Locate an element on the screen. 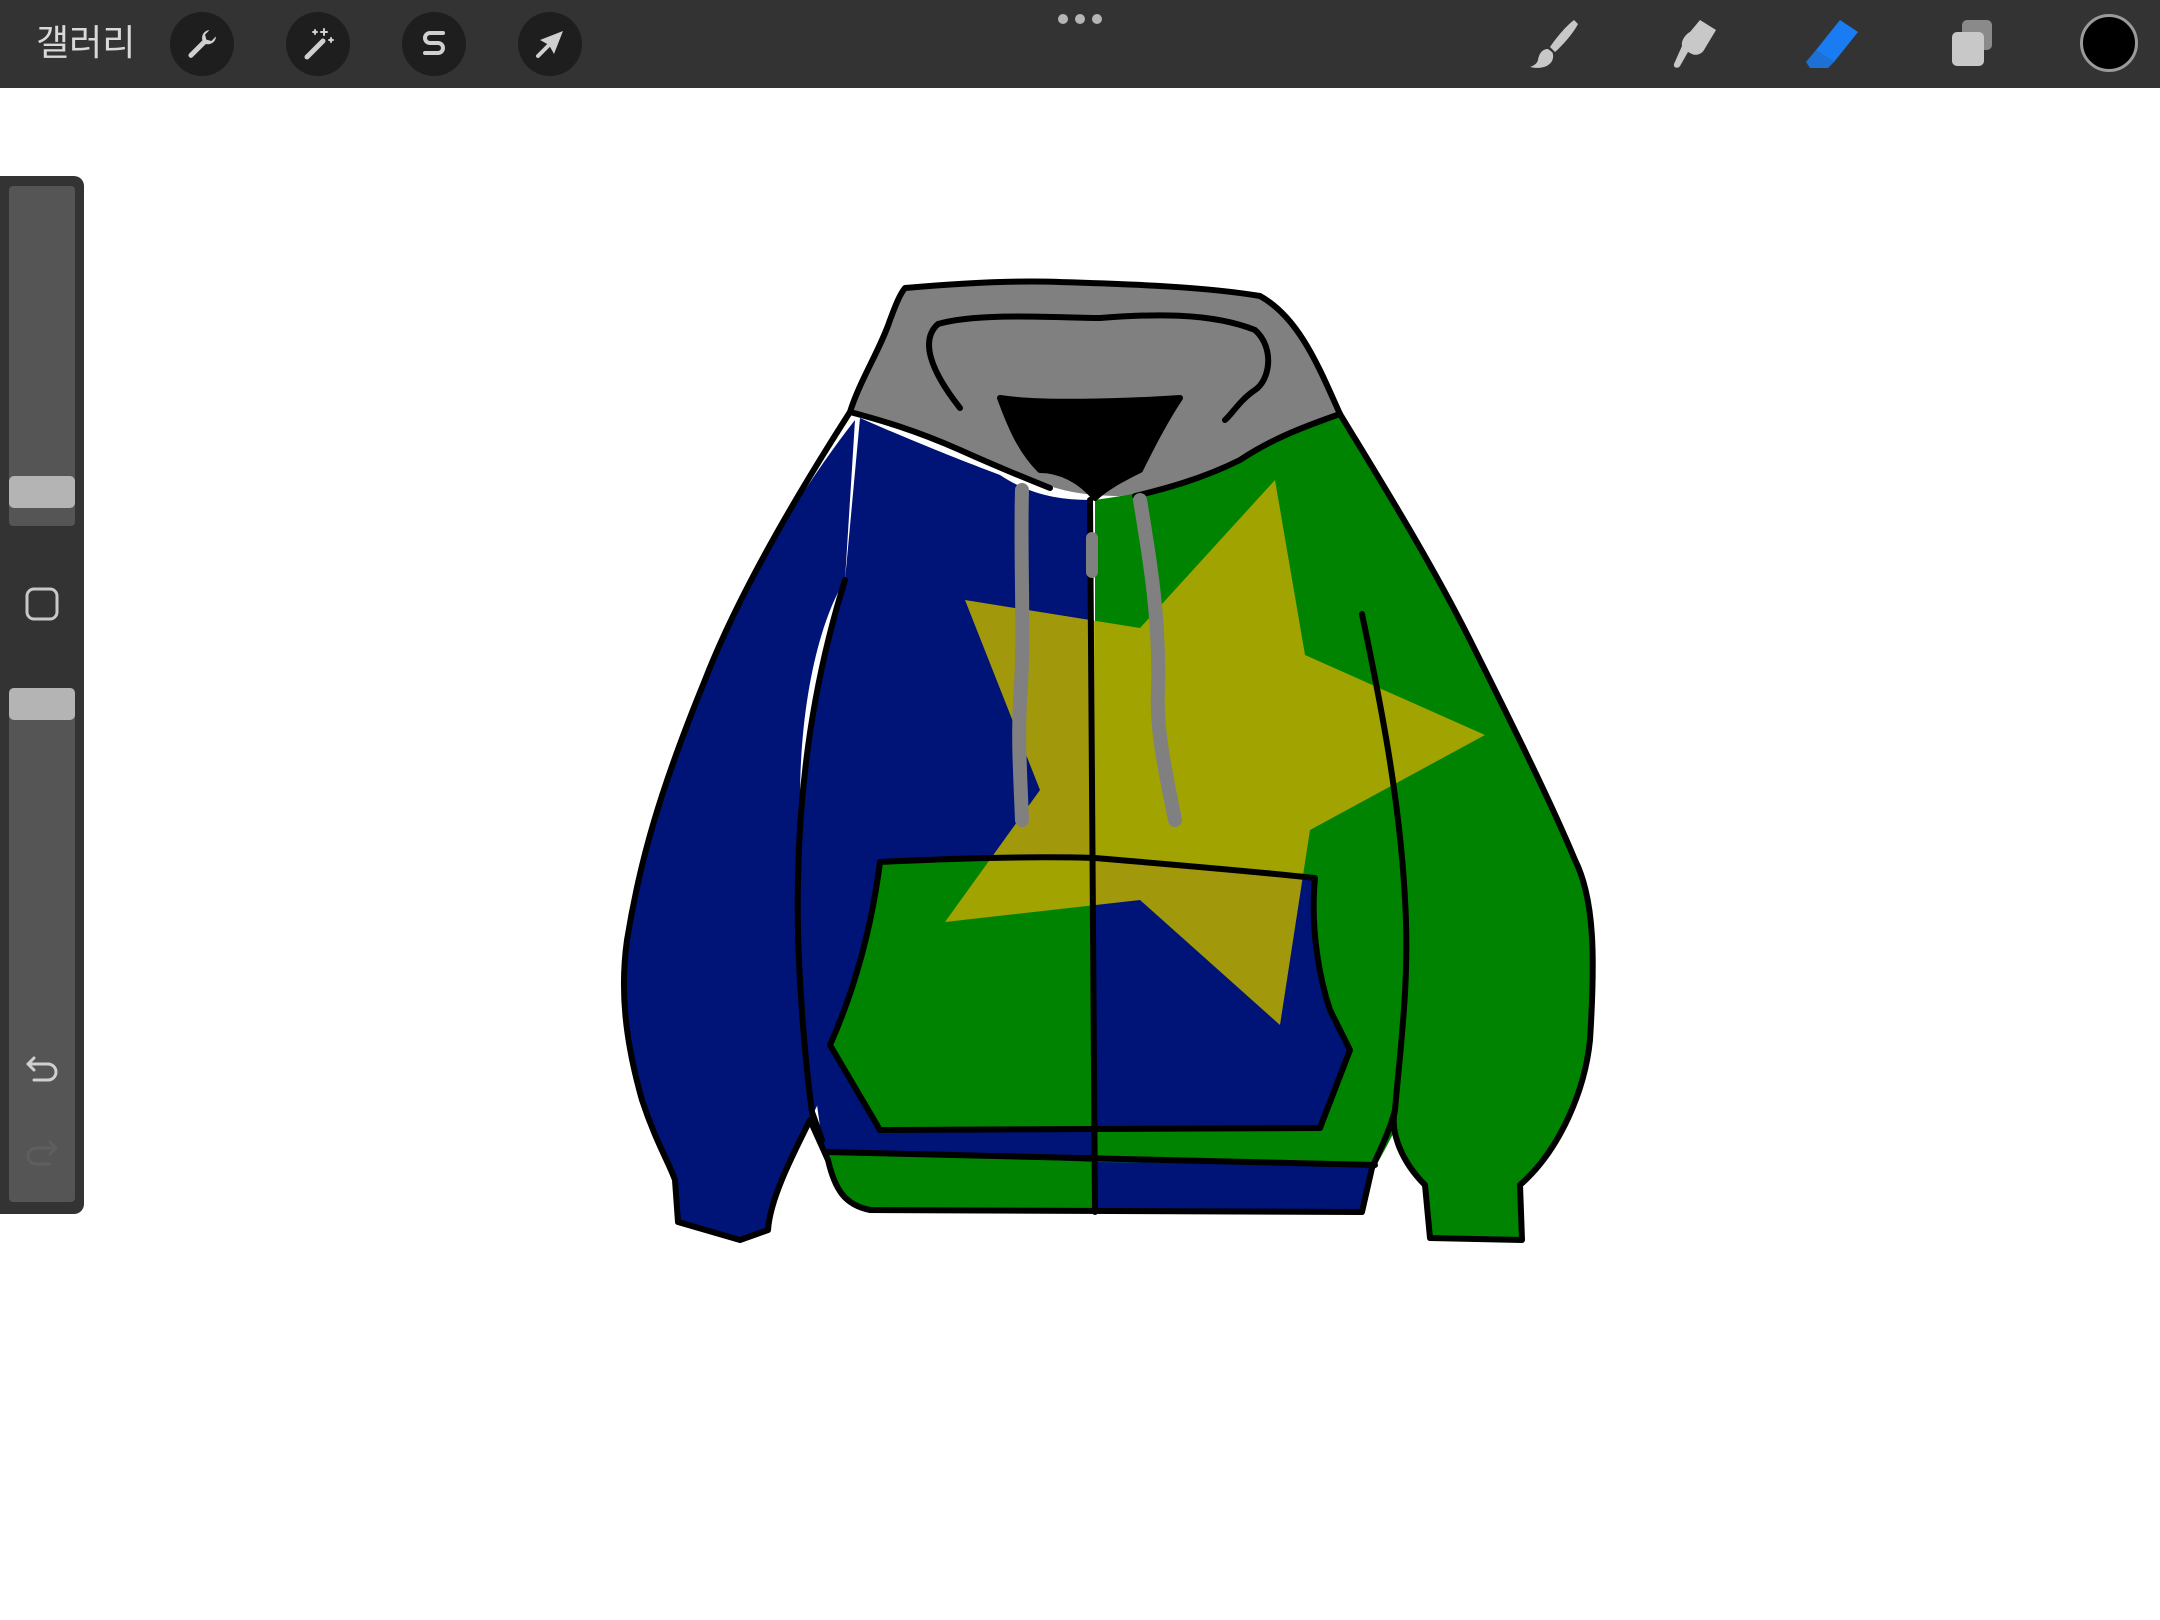 This screenshot has height=1620, width=2160. color-picker-button is located at coordinates (2109, 43).